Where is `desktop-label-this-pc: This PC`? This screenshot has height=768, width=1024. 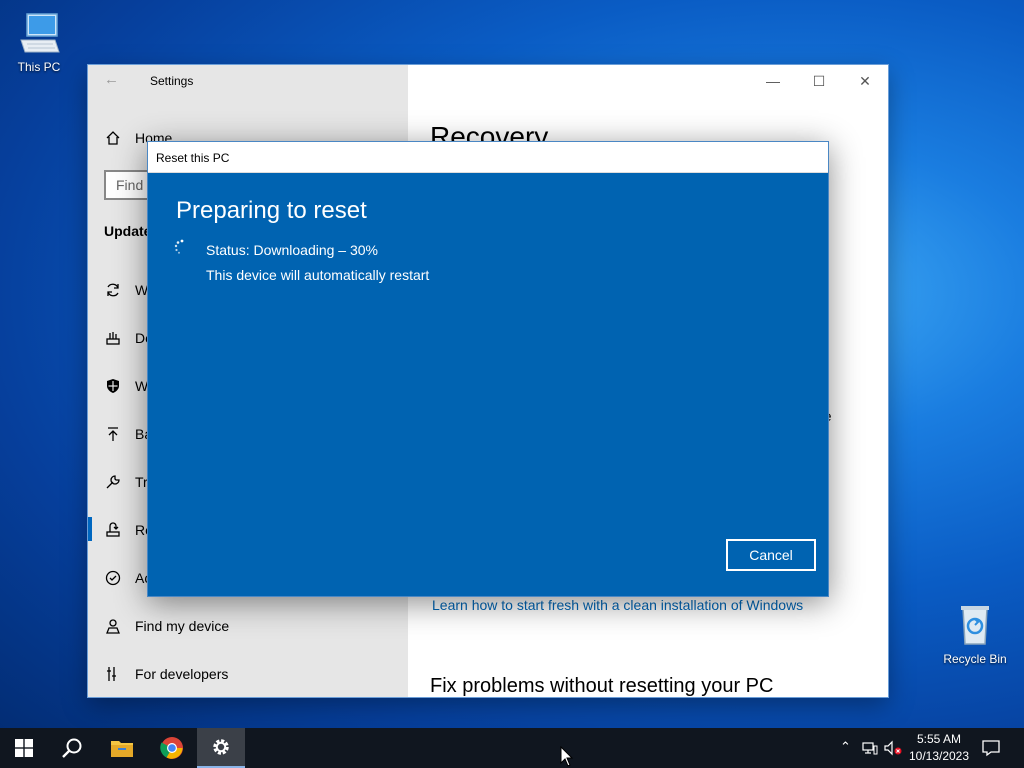
desktop-label-this-pc: This PC is located at coordinates (39, 67).